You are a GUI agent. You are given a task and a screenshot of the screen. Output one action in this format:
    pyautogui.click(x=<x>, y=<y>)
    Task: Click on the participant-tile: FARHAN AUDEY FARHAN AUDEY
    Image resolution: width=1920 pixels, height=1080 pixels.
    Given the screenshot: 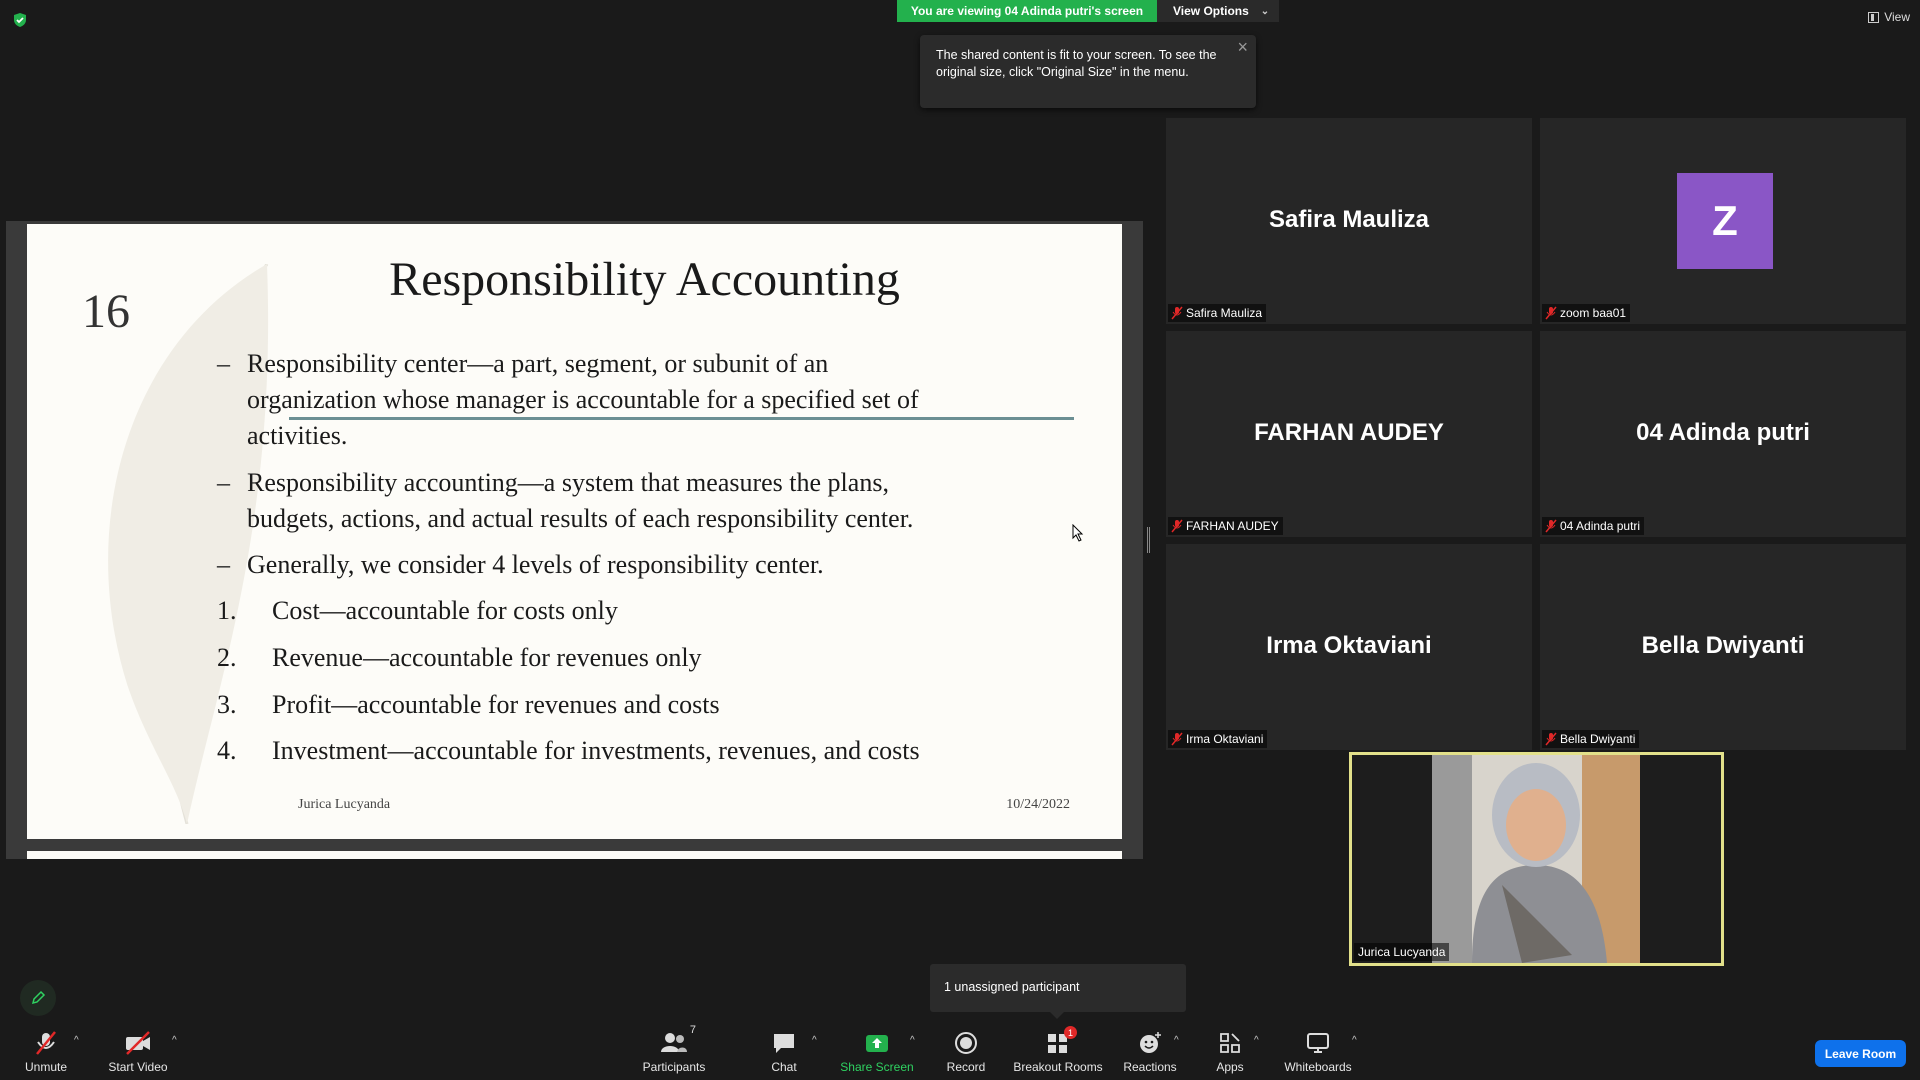 What is the action you would take?
    pyautogui.click(x=1349, y=434)
    